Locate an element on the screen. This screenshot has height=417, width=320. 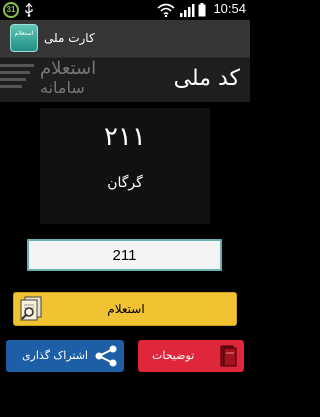
inquiry-button-label: استعلام is located at coordinates (126, 309).